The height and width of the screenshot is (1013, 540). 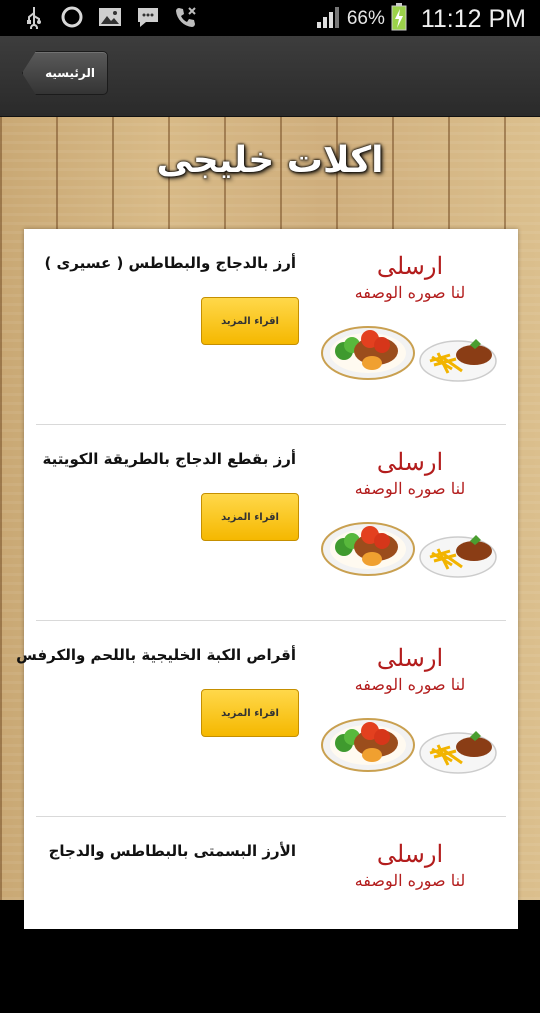 What do you see at coordinates (166, 263) in the screenshot?
I see `recipe-title: أرز بالدجاج والبطاطس ( عسيرى )` at bounding box center [166, 263].